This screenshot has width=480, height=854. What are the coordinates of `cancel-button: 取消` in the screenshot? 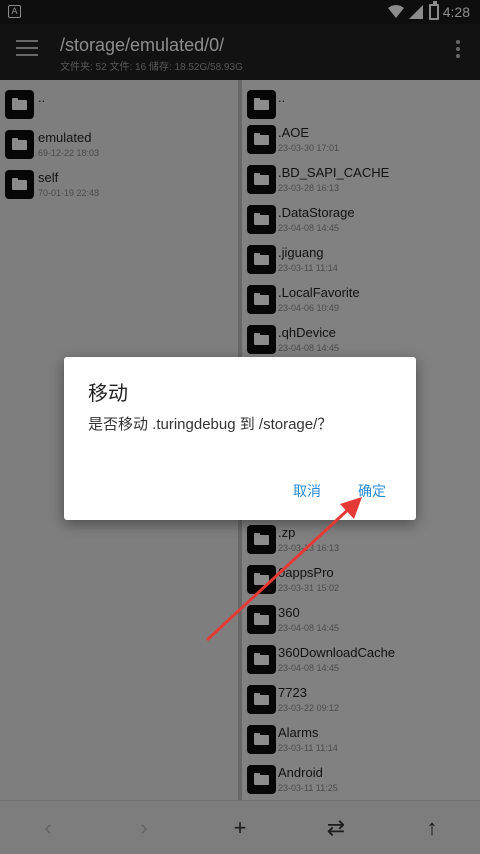 It's located at (307, 491).